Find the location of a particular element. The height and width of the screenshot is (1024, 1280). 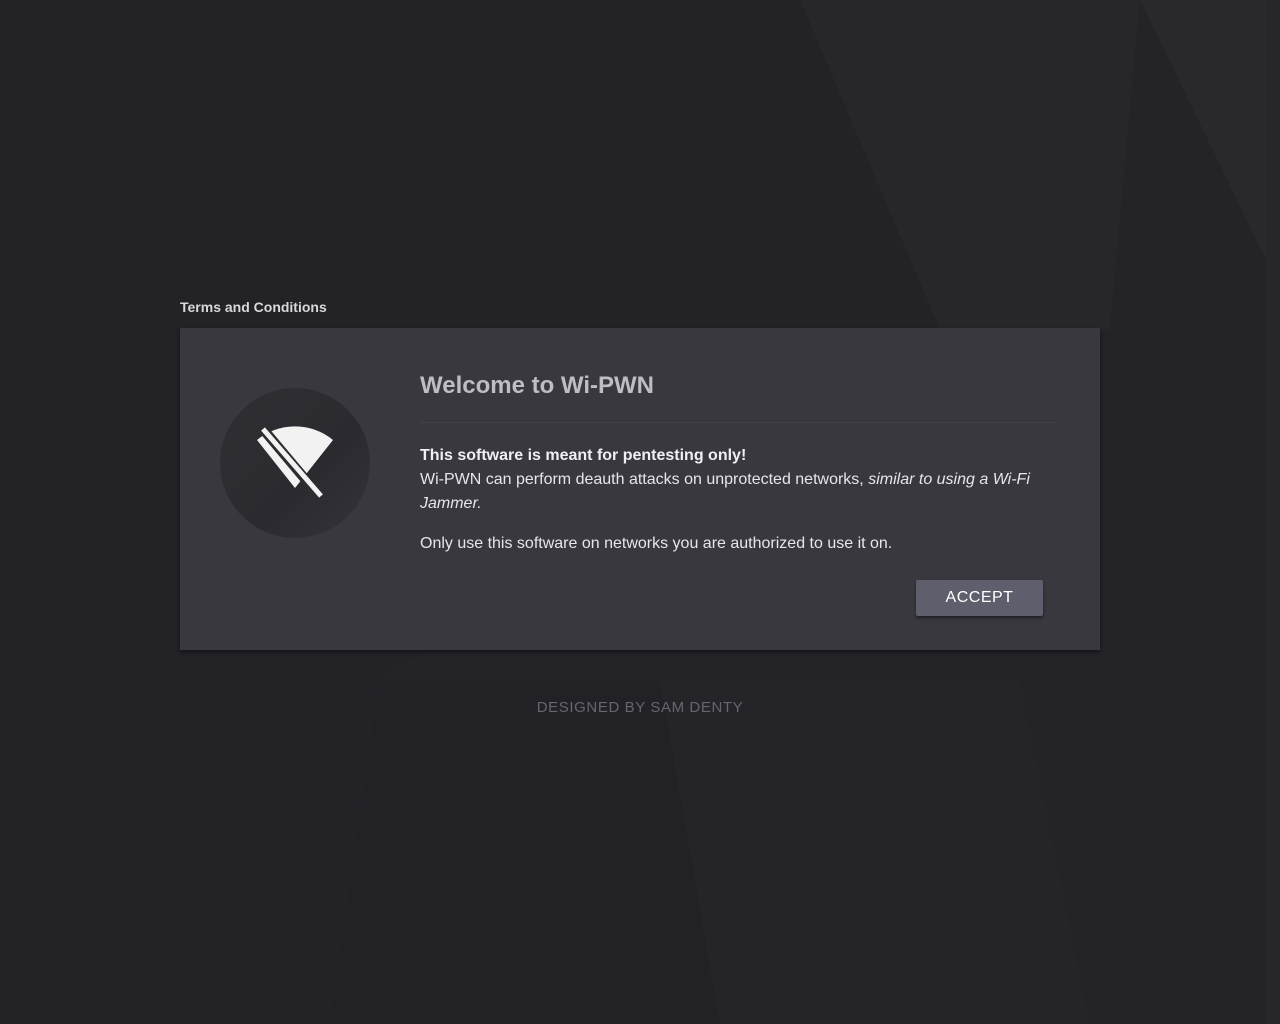

section-label: Terms and Conditions is located at coordinates (253, 307).